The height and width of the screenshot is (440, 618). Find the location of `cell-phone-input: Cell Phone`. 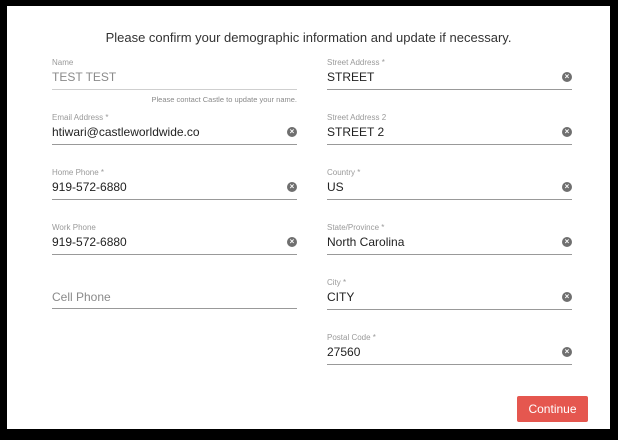

cell-phone-input: Cell Phone is located at coordinates (81, 297).